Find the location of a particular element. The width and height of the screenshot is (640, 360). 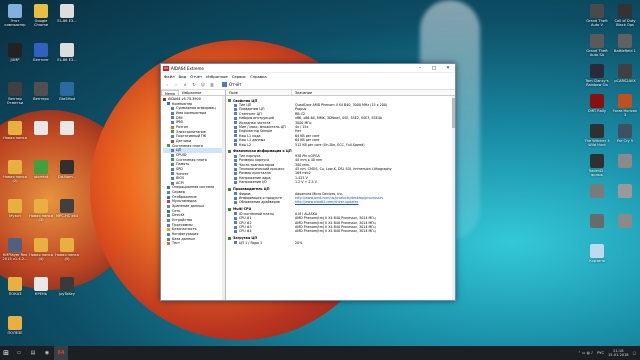

desktop-icon: JUMP is located at coordinates (15, 52).